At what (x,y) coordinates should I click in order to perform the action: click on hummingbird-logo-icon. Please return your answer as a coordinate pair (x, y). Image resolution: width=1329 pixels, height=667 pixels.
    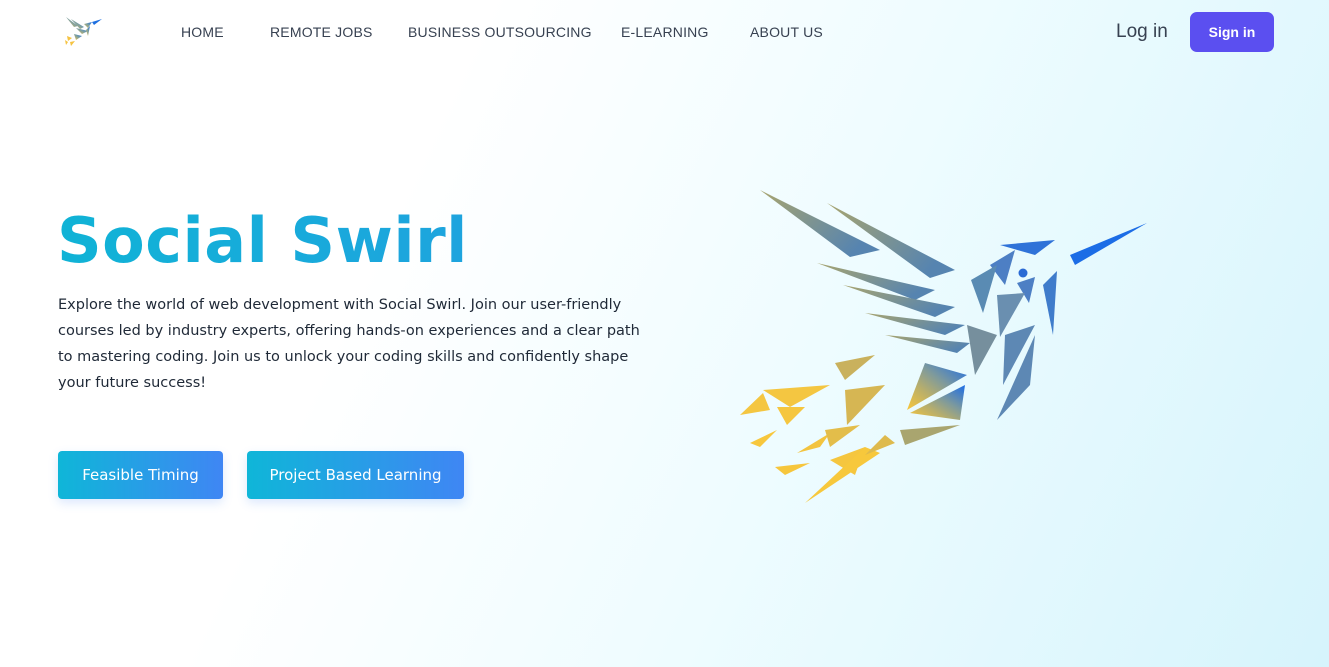
    Looking at the image, I should click on (83, 32).